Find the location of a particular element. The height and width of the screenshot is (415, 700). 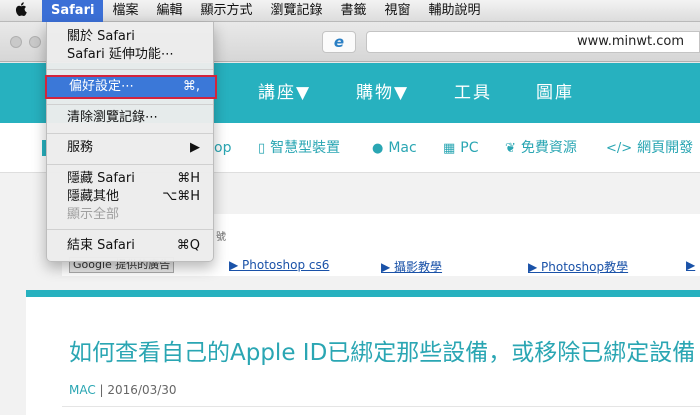

menu-item-label: Safari 延伸功能⋯ is located at coordinates (120, 54).